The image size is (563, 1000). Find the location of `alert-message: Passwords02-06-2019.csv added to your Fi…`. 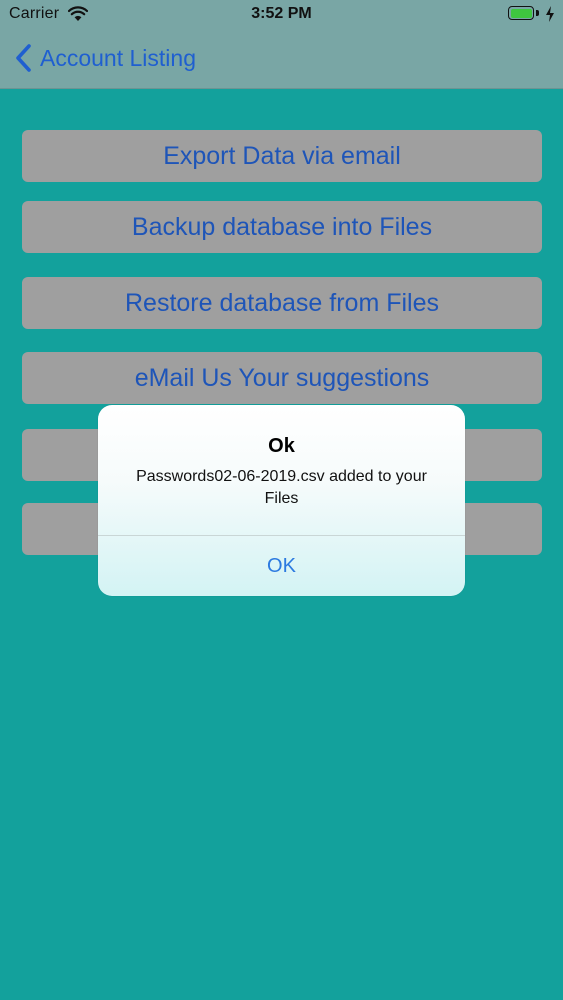

alert-message: Passwords02-06-2019.csv added to your Fi… is located at coordinates (281, 487).